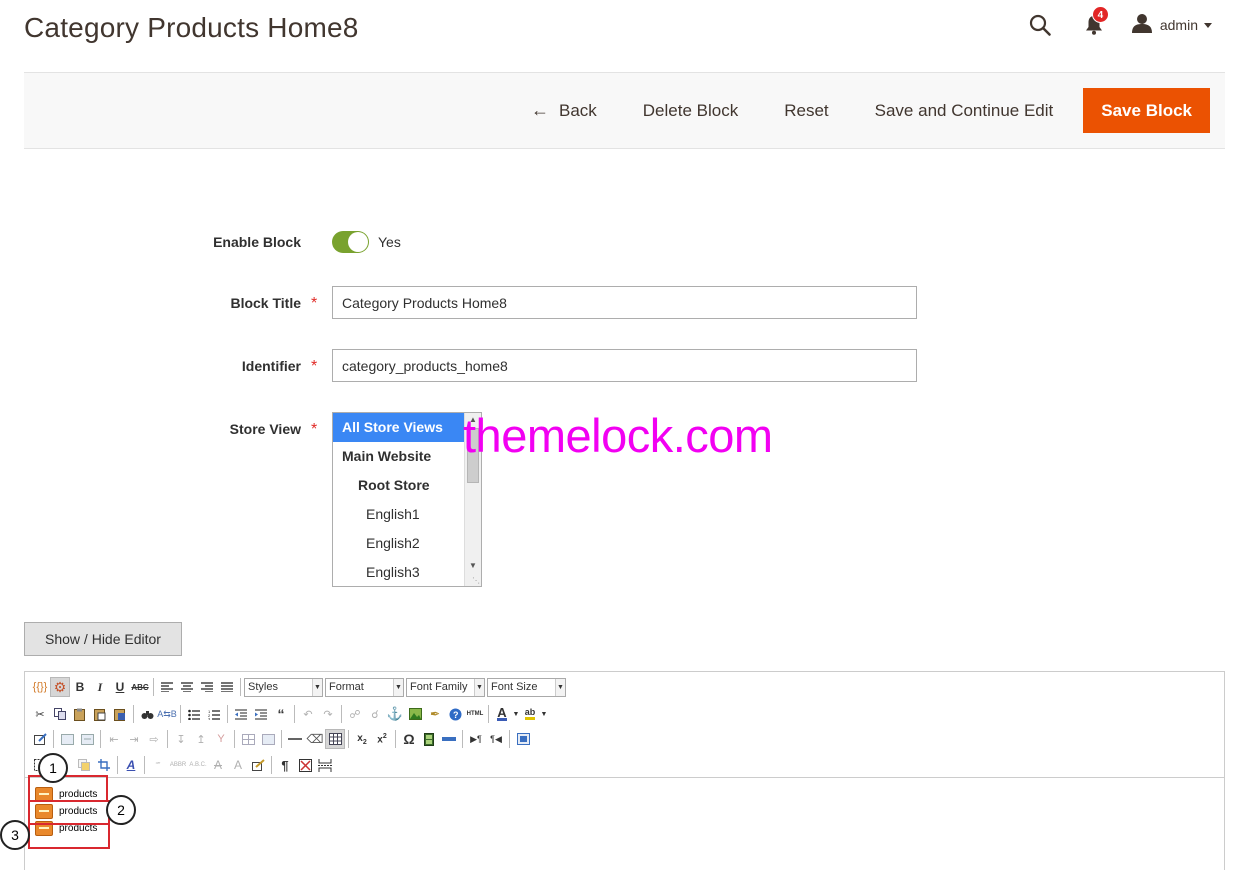  I want to click on align-center-icon, so click(187, 687).